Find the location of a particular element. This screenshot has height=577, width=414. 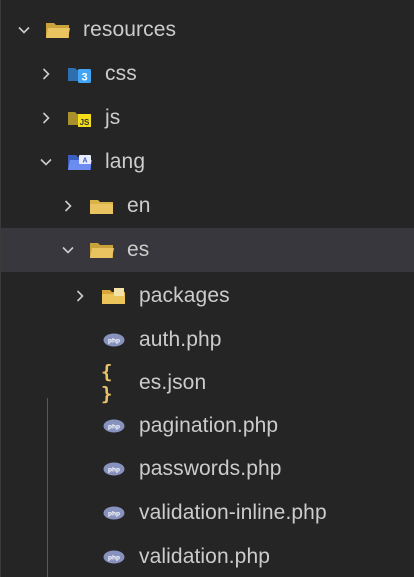

tree-item-css: 3 css is located at coordinates (207, 74).